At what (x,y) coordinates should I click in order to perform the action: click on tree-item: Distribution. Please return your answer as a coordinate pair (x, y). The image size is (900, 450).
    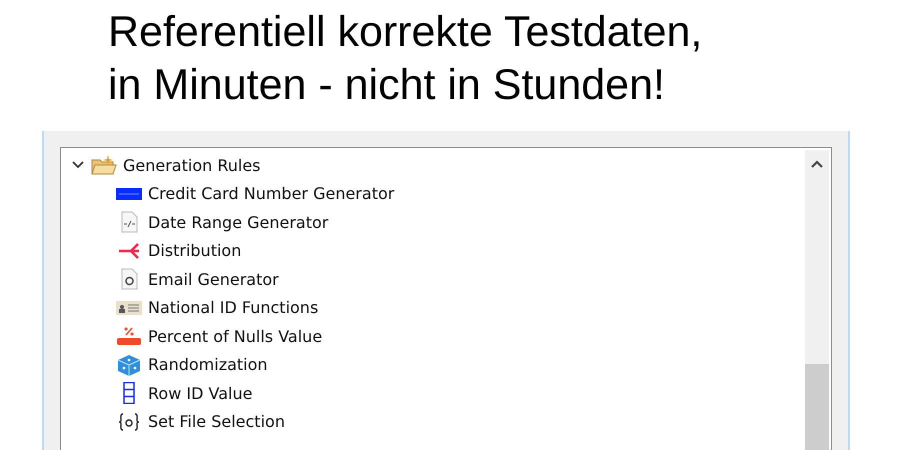
    Looking at the image, I should click on (195, 250).